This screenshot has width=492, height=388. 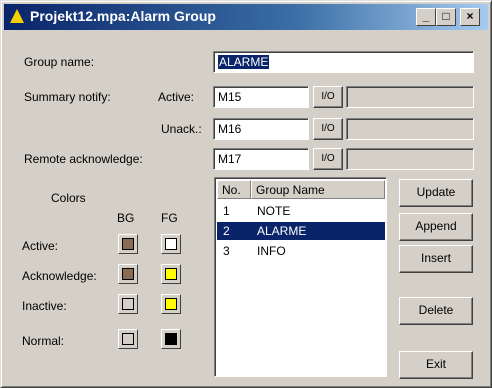 I want to click on fg-header: FG, so click(x=169, y=218).